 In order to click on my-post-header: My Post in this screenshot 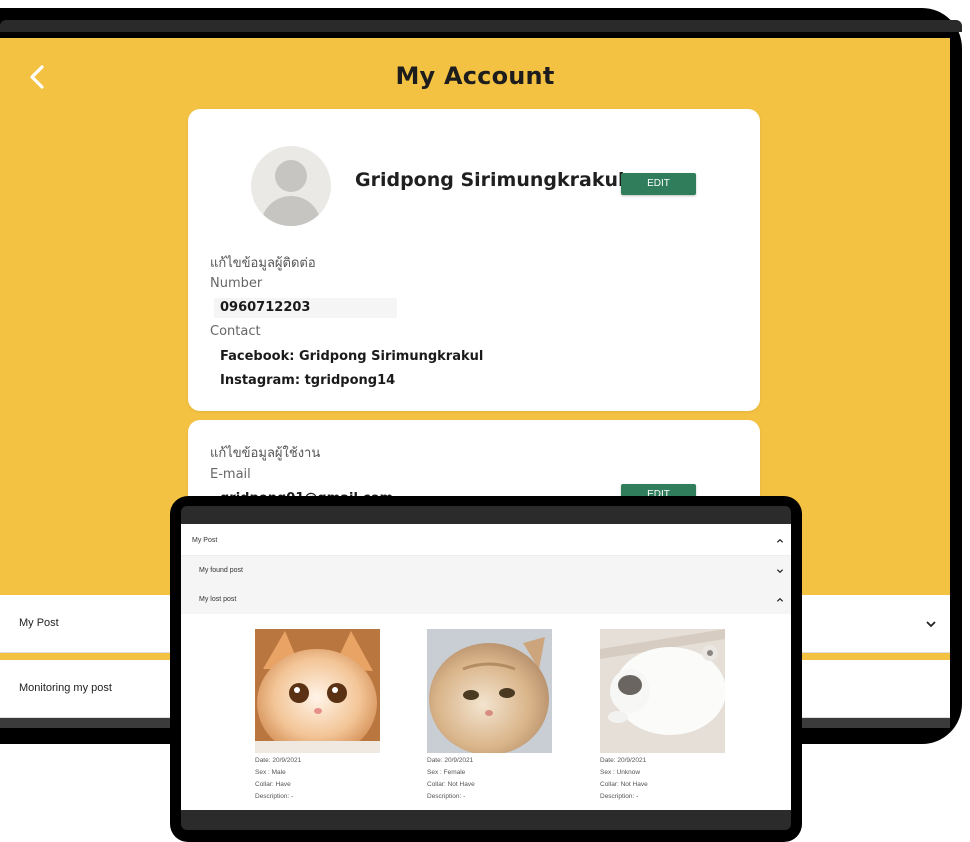, I will do `click(486, 540)`.